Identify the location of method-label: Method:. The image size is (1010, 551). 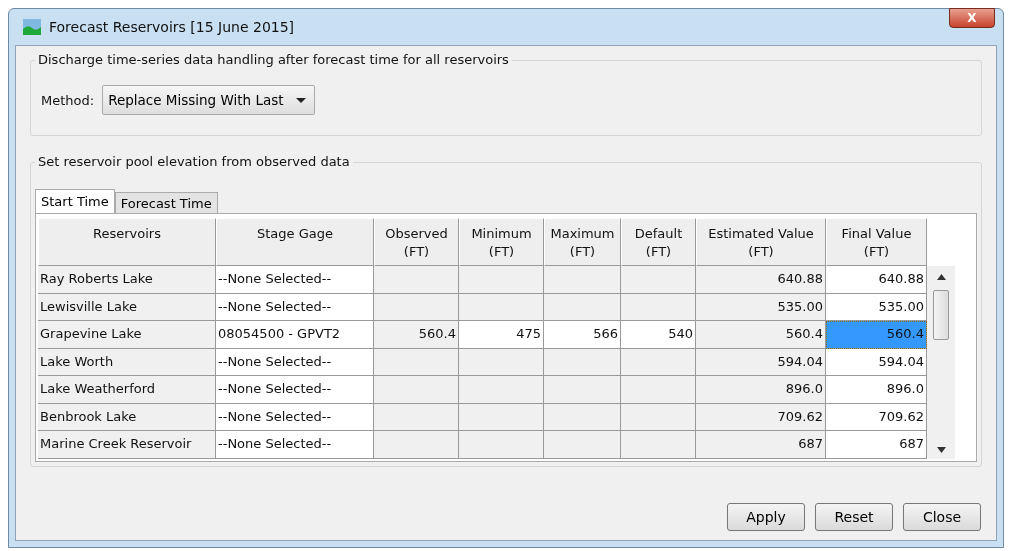
(68, 100).